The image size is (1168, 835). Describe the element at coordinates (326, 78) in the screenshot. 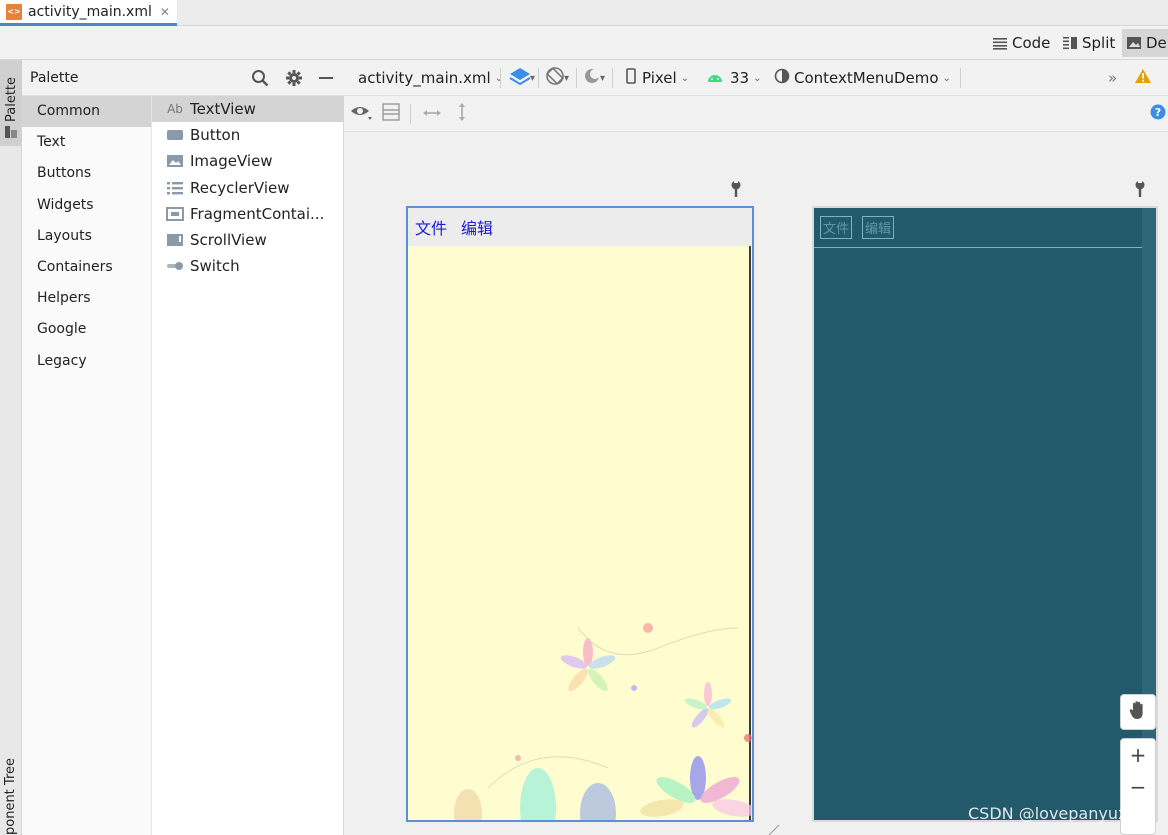

I see `minimize-icon` at that location.